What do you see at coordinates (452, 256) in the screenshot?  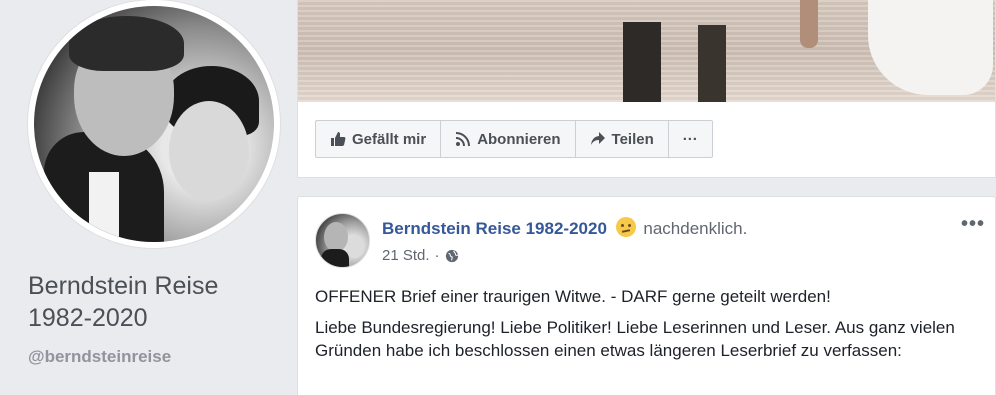 I see `globe-icon` at bounding box center [452, 256].